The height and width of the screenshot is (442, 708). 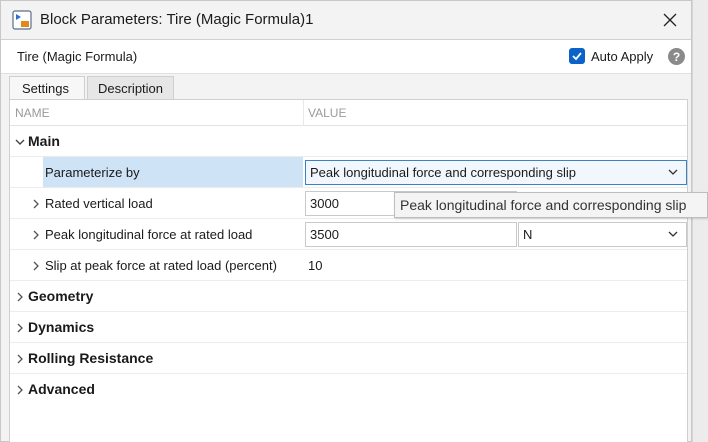 What do you see at coordinates (348, 296) in the screenshot?
I see `group-geometry: Geometry` at bounding box center [348, 296].